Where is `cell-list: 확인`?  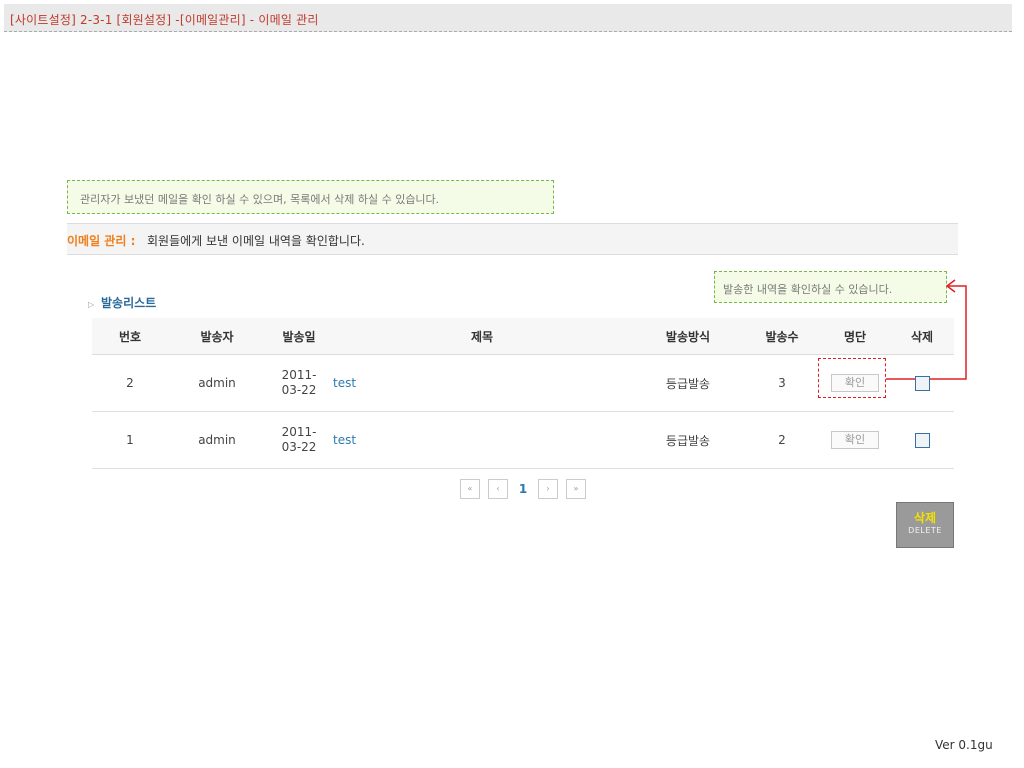
cell-list: 확인 is located at coordinates (855, 440).